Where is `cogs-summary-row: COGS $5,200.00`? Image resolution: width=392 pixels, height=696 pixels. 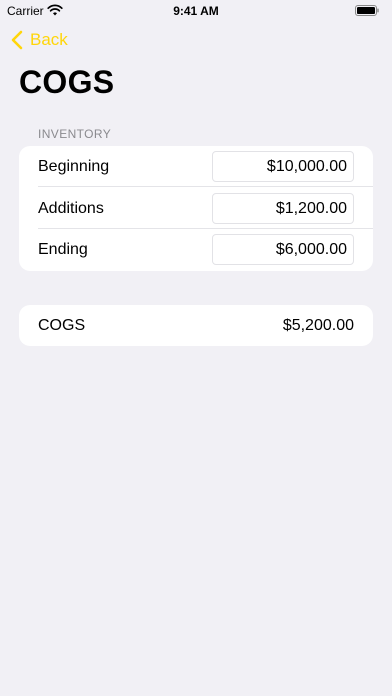
cogs-summary-row: COGS $5,200.00 is located at coordinates (196, 325).